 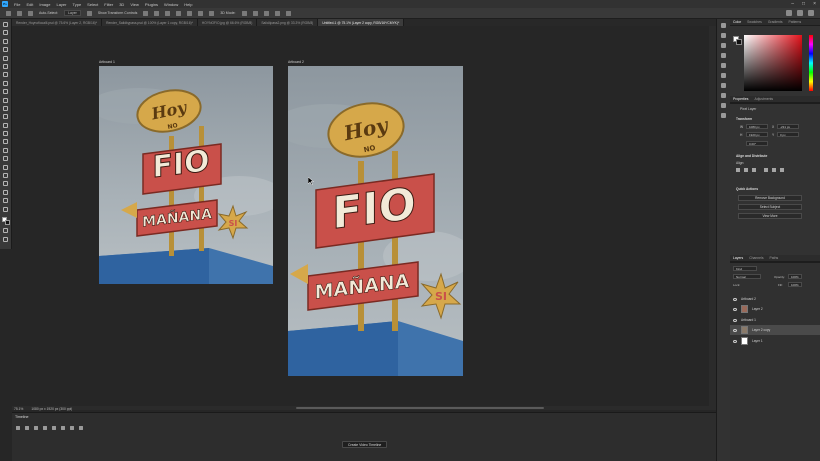 What do you see at coordinates (770, 198) in the screenshot?
I see `remove-background-button: Remove Background` at bounding box center [770, 198].